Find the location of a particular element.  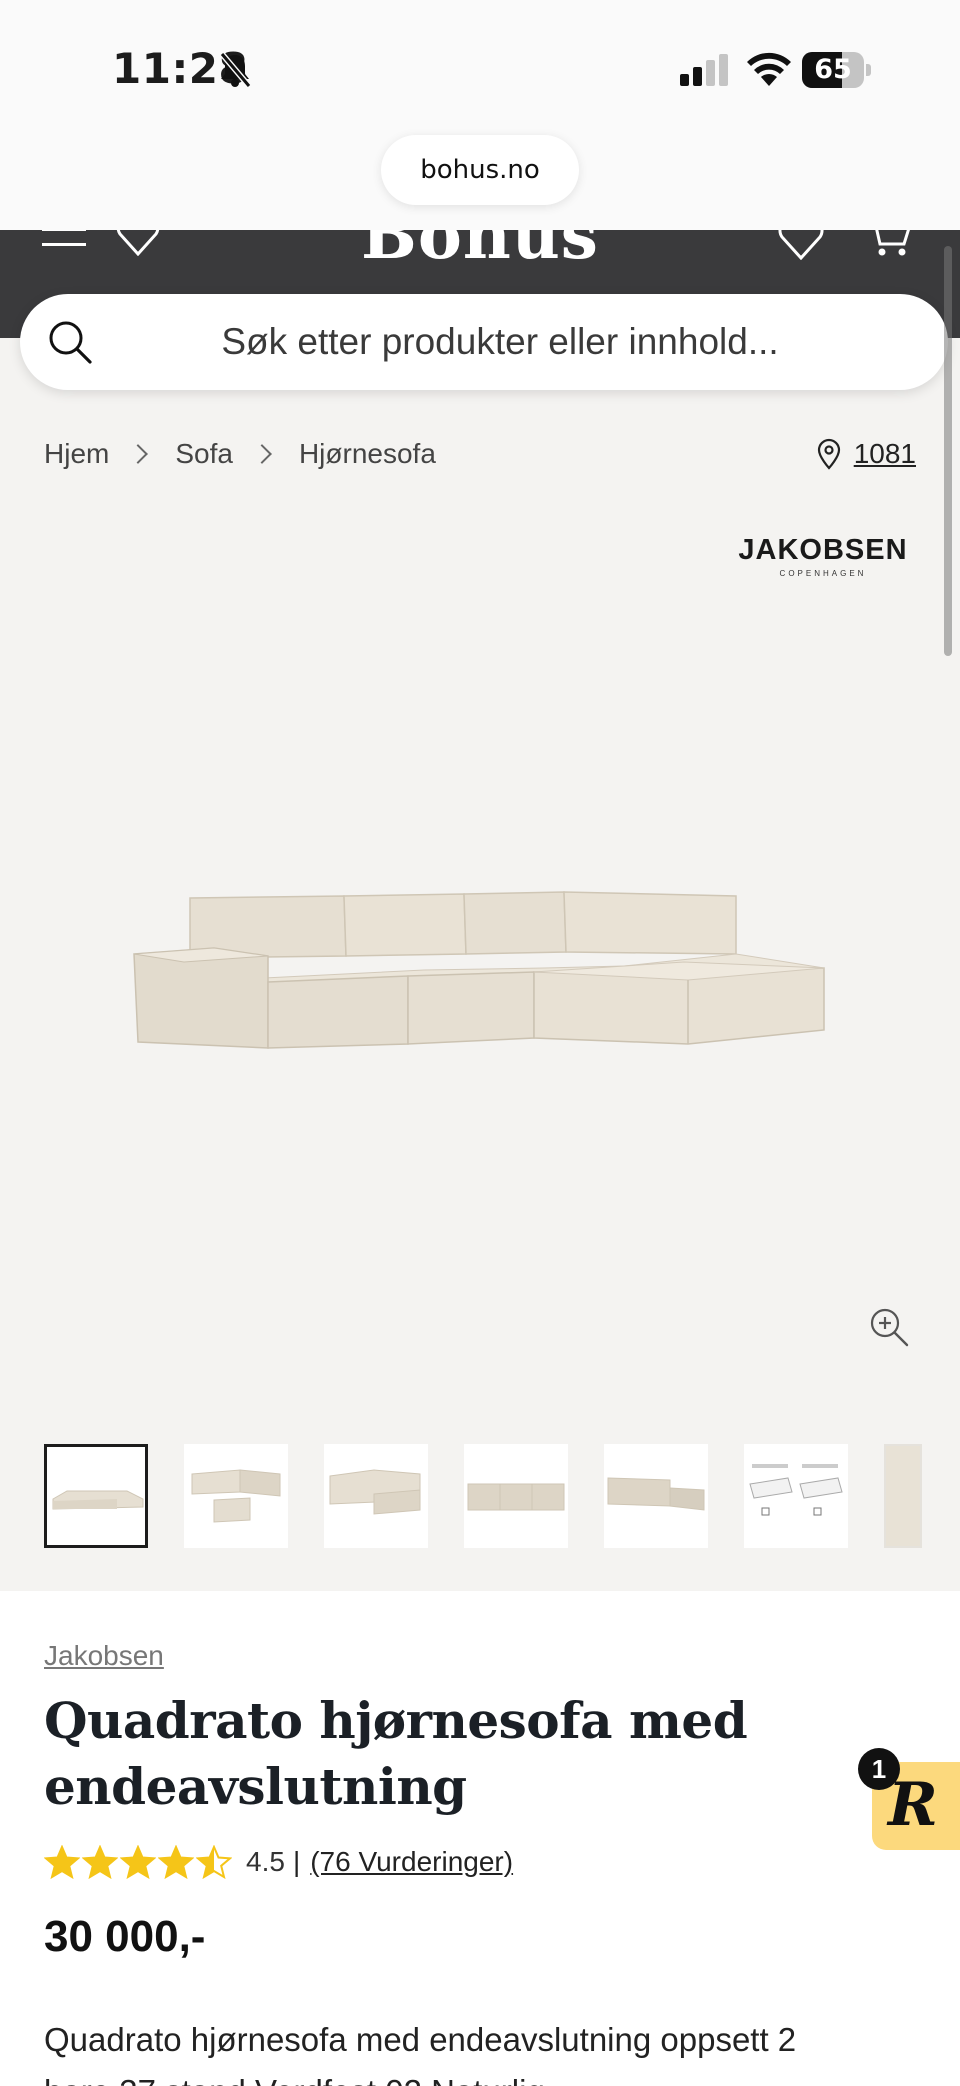

location-pin-icon is located at coordinates (828, 454).